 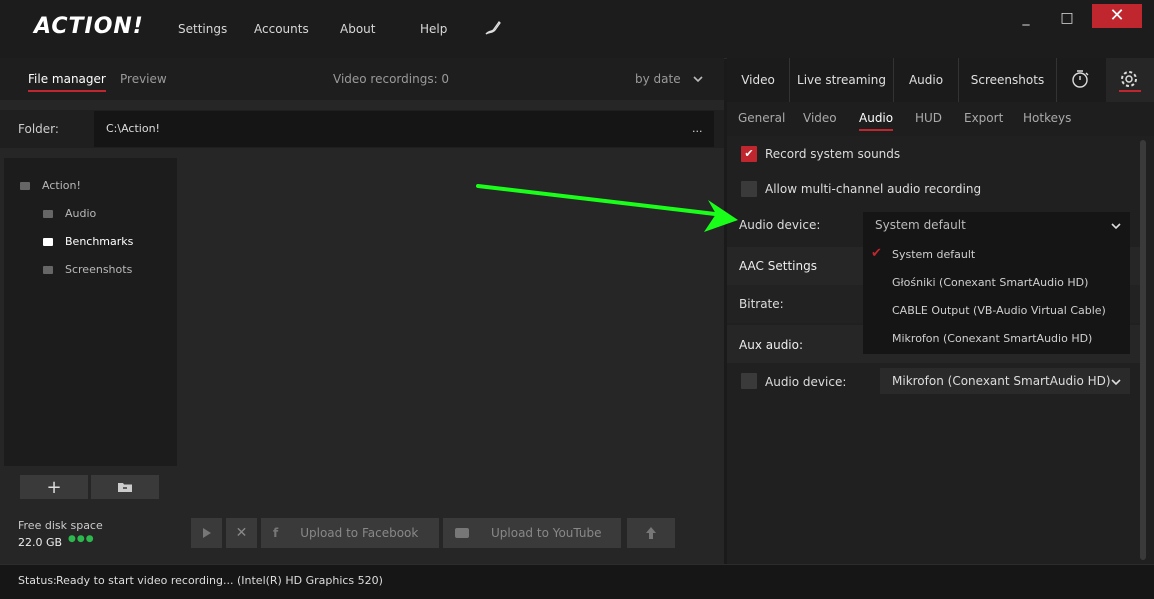 I want to click on tree-item-label: Audio, so click(x=81, y=213).